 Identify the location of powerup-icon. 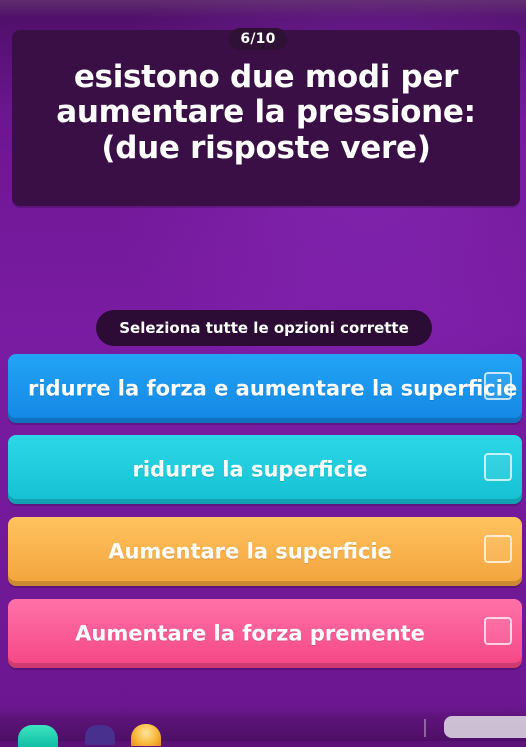
(38, 736).